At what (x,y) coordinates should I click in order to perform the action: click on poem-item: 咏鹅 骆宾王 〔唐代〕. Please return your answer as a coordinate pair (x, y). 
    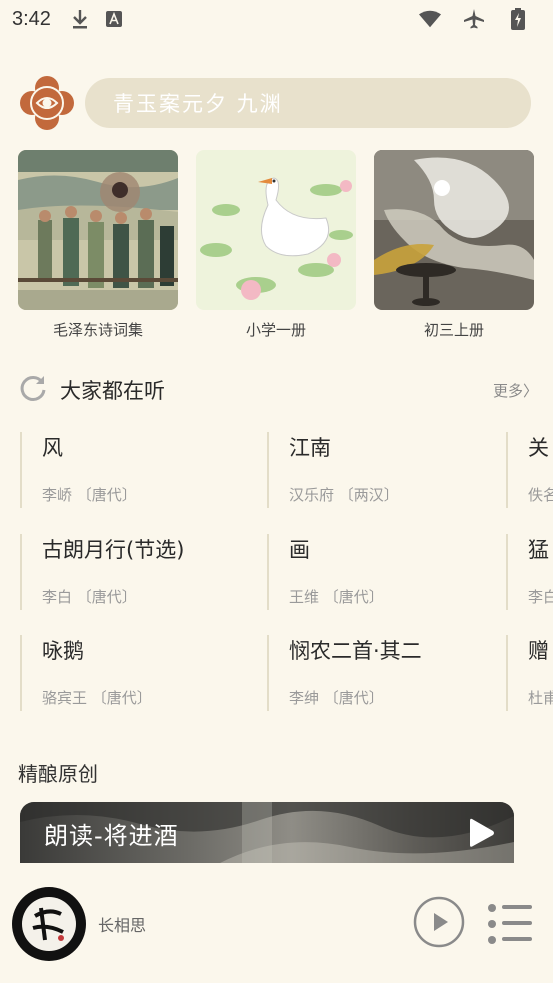
    Looking at the image, I should click on (135, 673).